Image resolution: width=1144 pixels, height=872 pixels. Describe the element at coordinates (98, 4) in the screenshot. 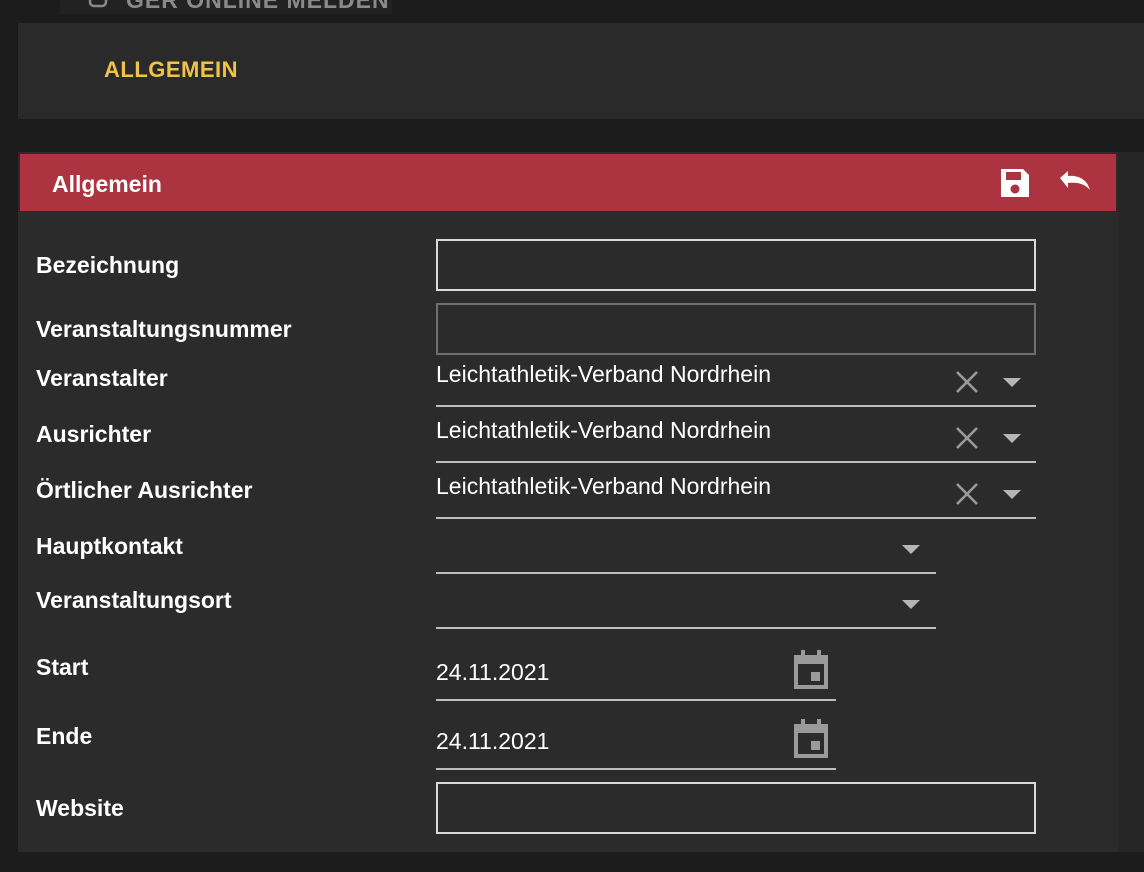

I see `link-icon` at that location.